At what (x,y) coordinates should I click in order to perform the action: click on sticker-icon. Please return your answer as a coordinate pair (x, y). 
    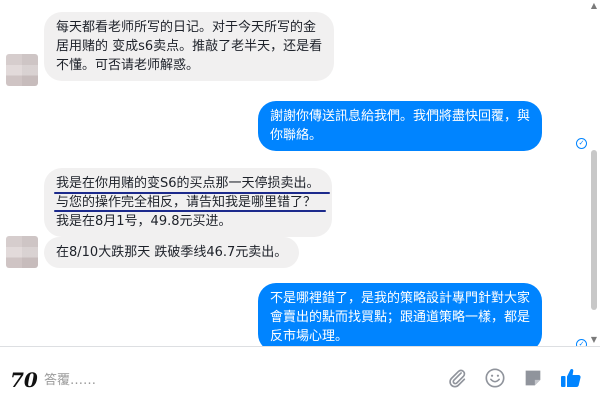
    Looking at the image, I should click on (533, 378).